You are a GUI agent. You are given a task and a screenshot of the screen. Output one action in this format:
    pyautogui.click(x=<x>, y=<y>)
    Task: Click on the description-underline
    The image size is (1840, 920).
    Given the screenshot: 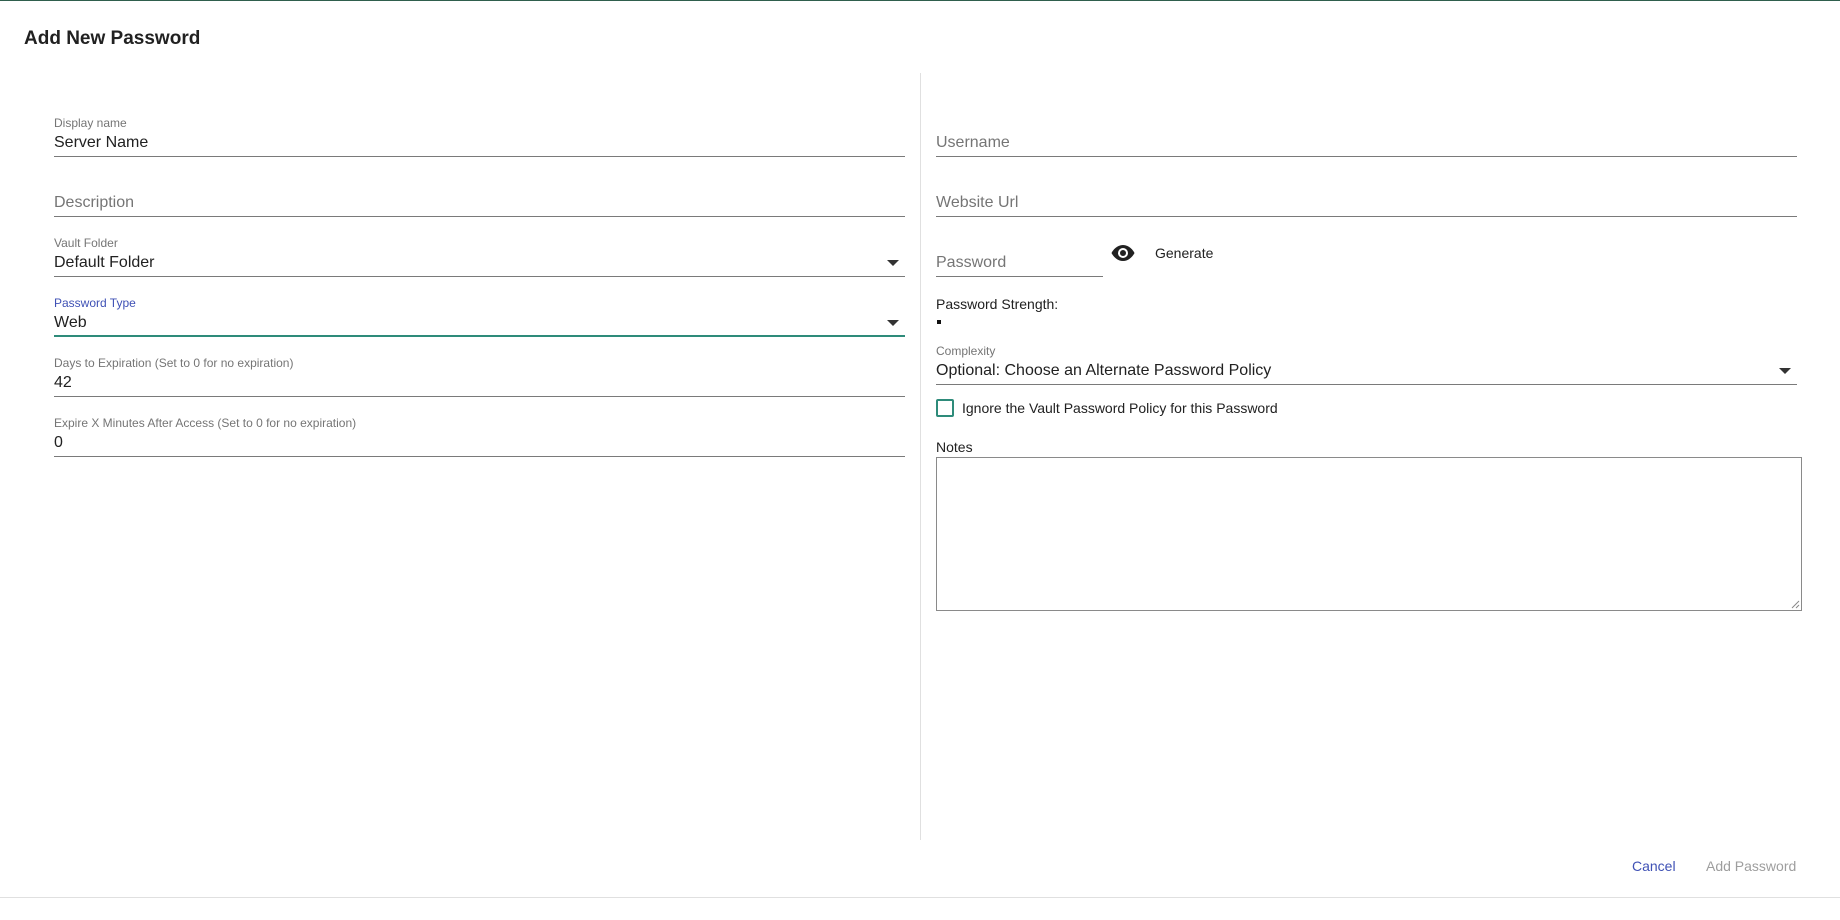 What is the action you would take?
    pyautogui.click(x=479, y=216)
    